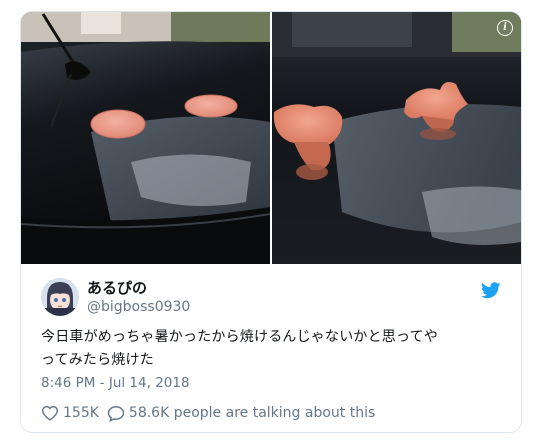 This screenshot has height=443, width=539. Describe the element at coordinates (81, 413) in the screenshot. I see `like-count: 155K` at that location.